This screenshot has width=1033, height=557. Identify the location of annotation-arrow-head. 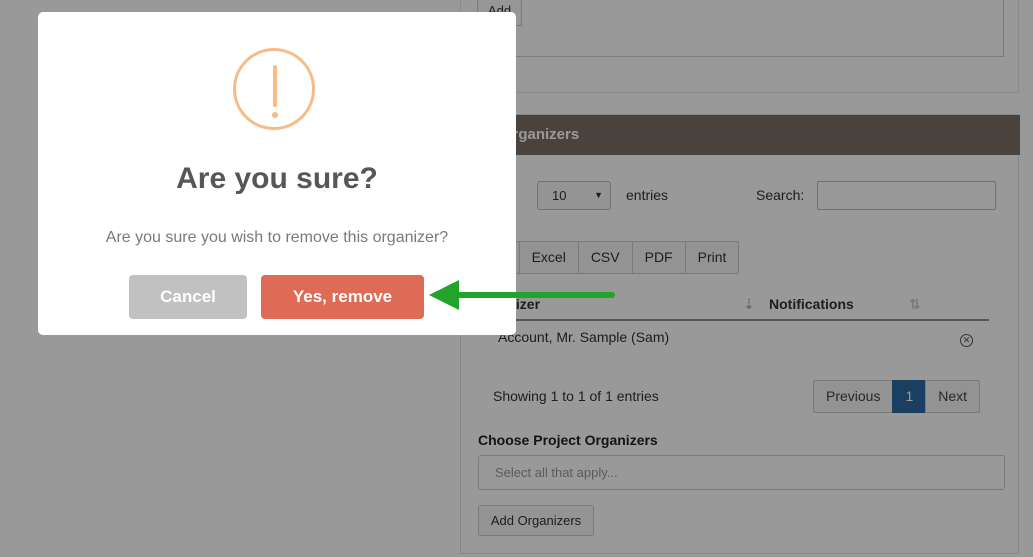
(444, 295).